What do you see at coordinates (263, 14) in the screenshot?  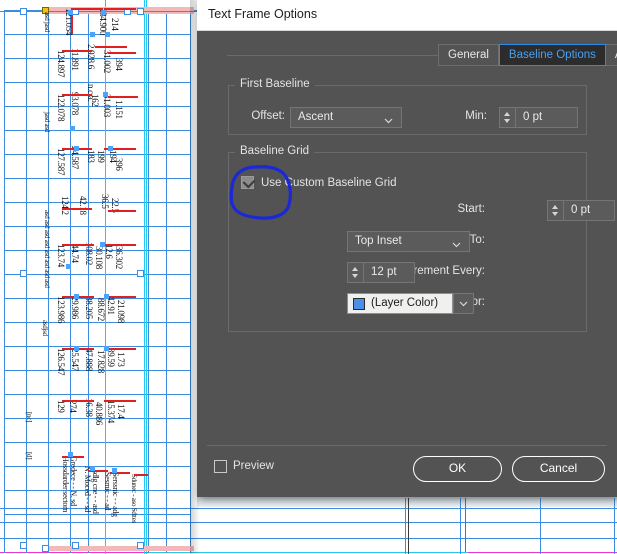 I see `dialog-title: Text Frame Options` at bounding box center [263, 14].